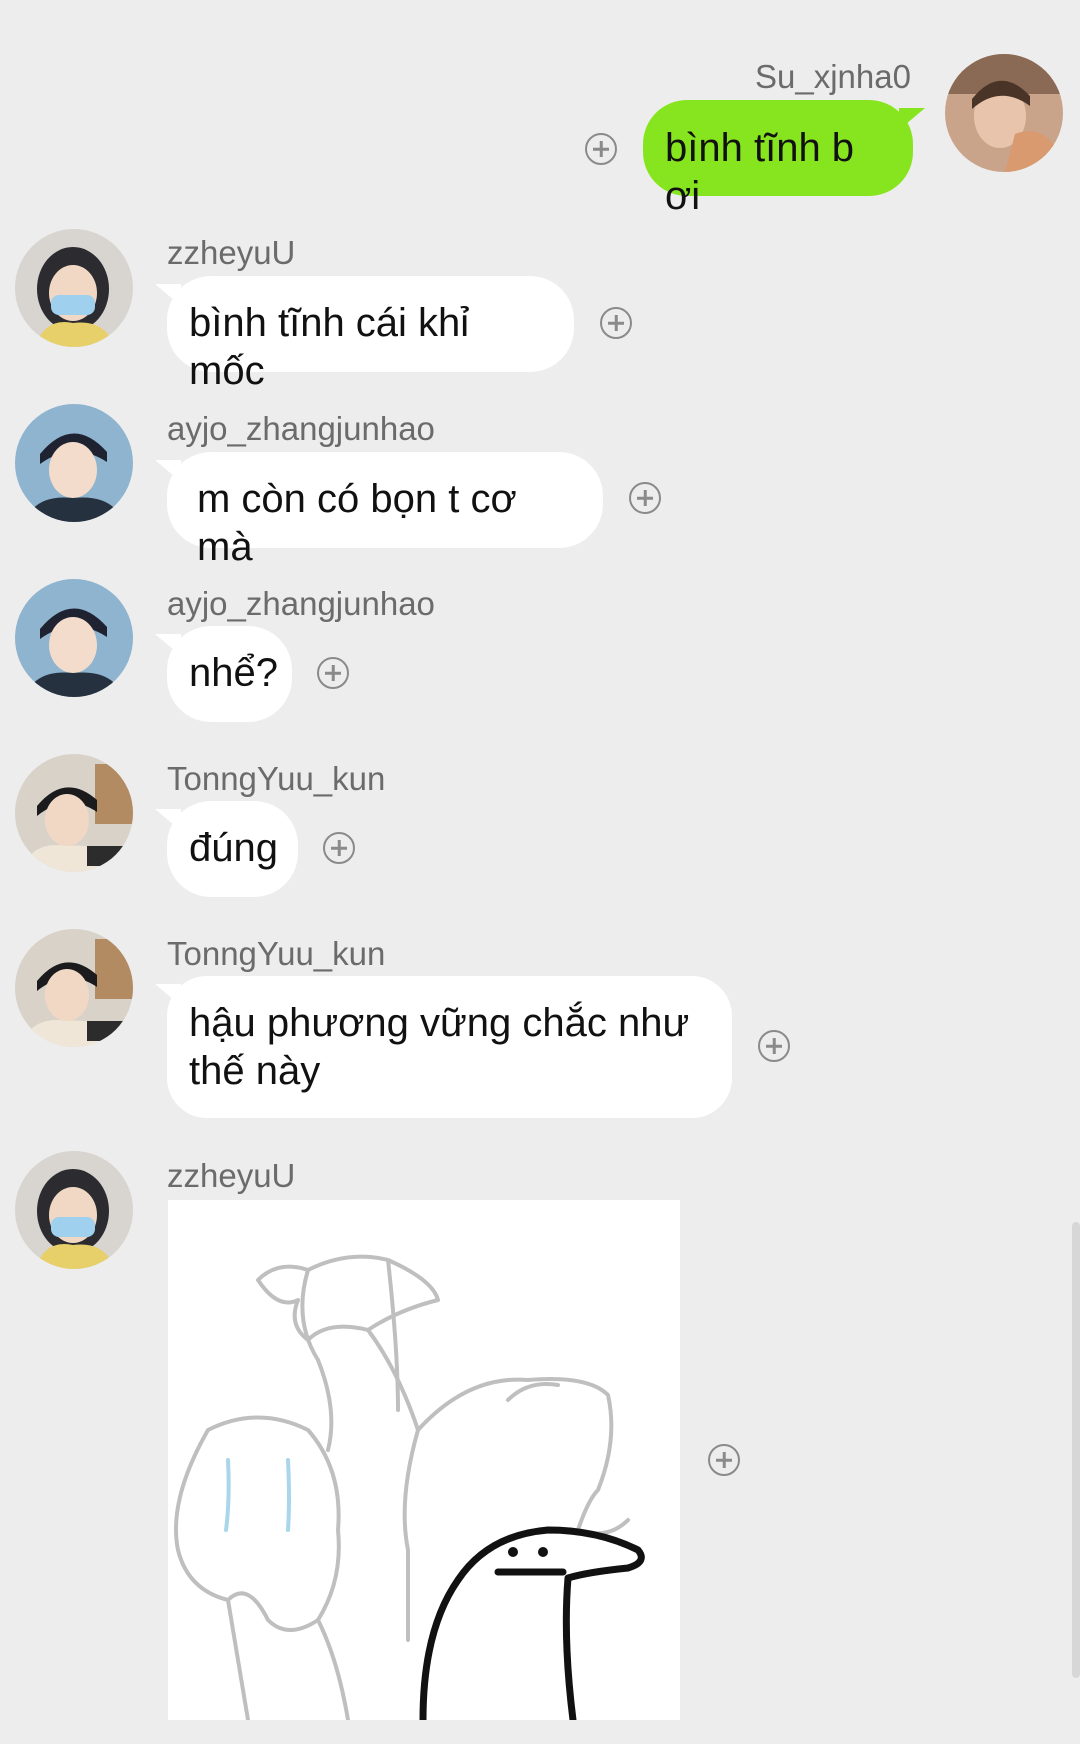  What do you see at coordinates (232, 849) in the screenshot?
I see `message-bubble: đúng` at bounding box center [232, 849].